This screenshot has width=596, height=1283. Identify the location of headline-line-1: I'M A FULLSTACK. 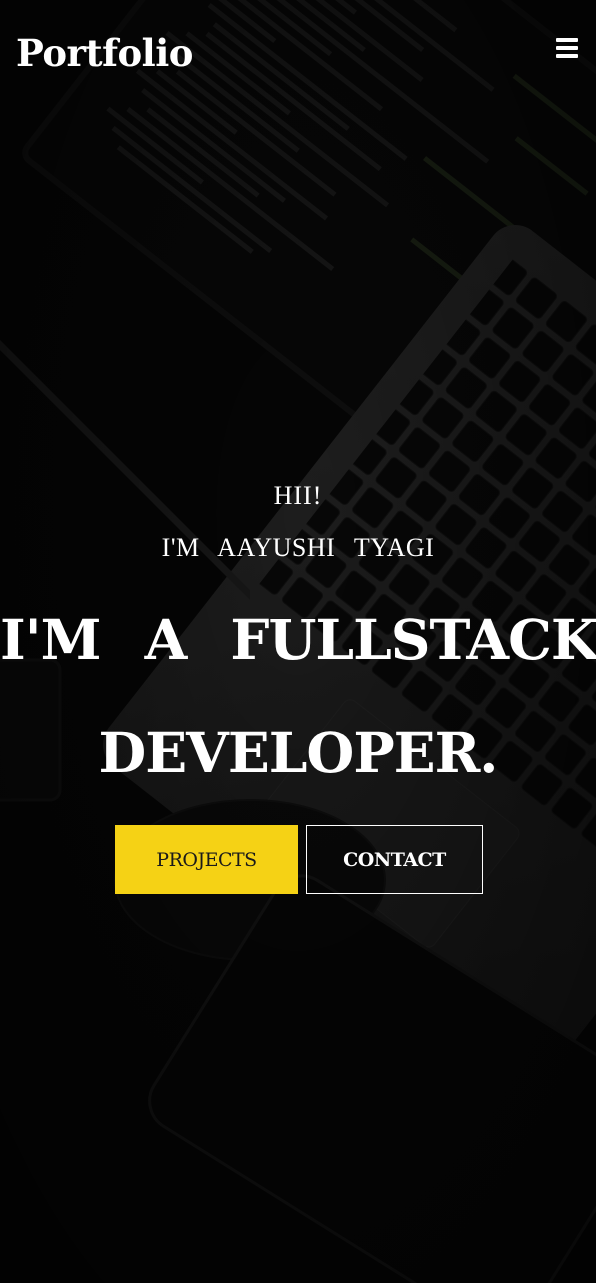
(298, 639).